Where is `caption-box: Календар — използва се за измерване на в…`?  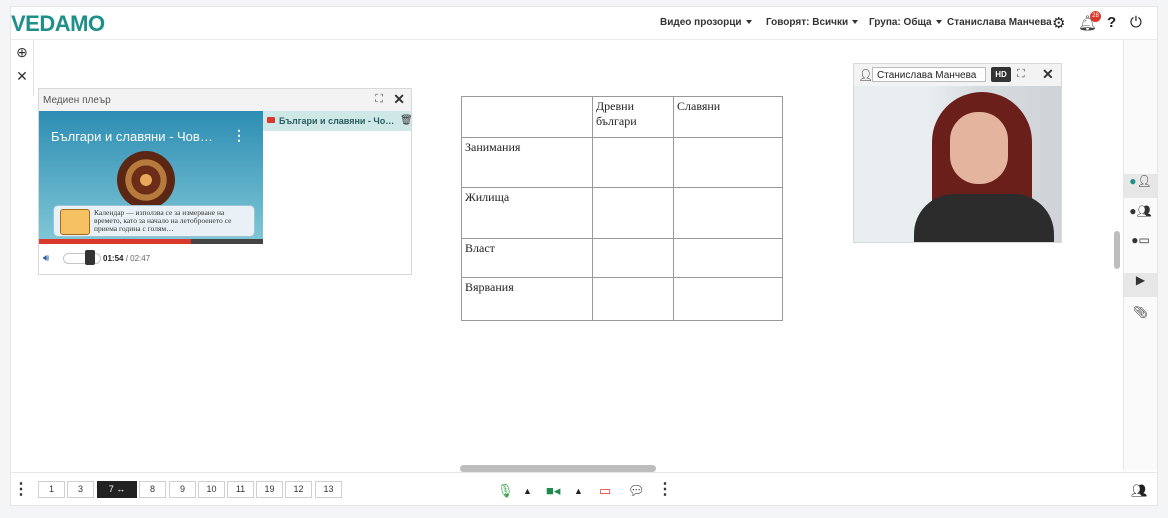
caption-box: Календар — използва се за измерване на в… is located at coordinates (154, 221).